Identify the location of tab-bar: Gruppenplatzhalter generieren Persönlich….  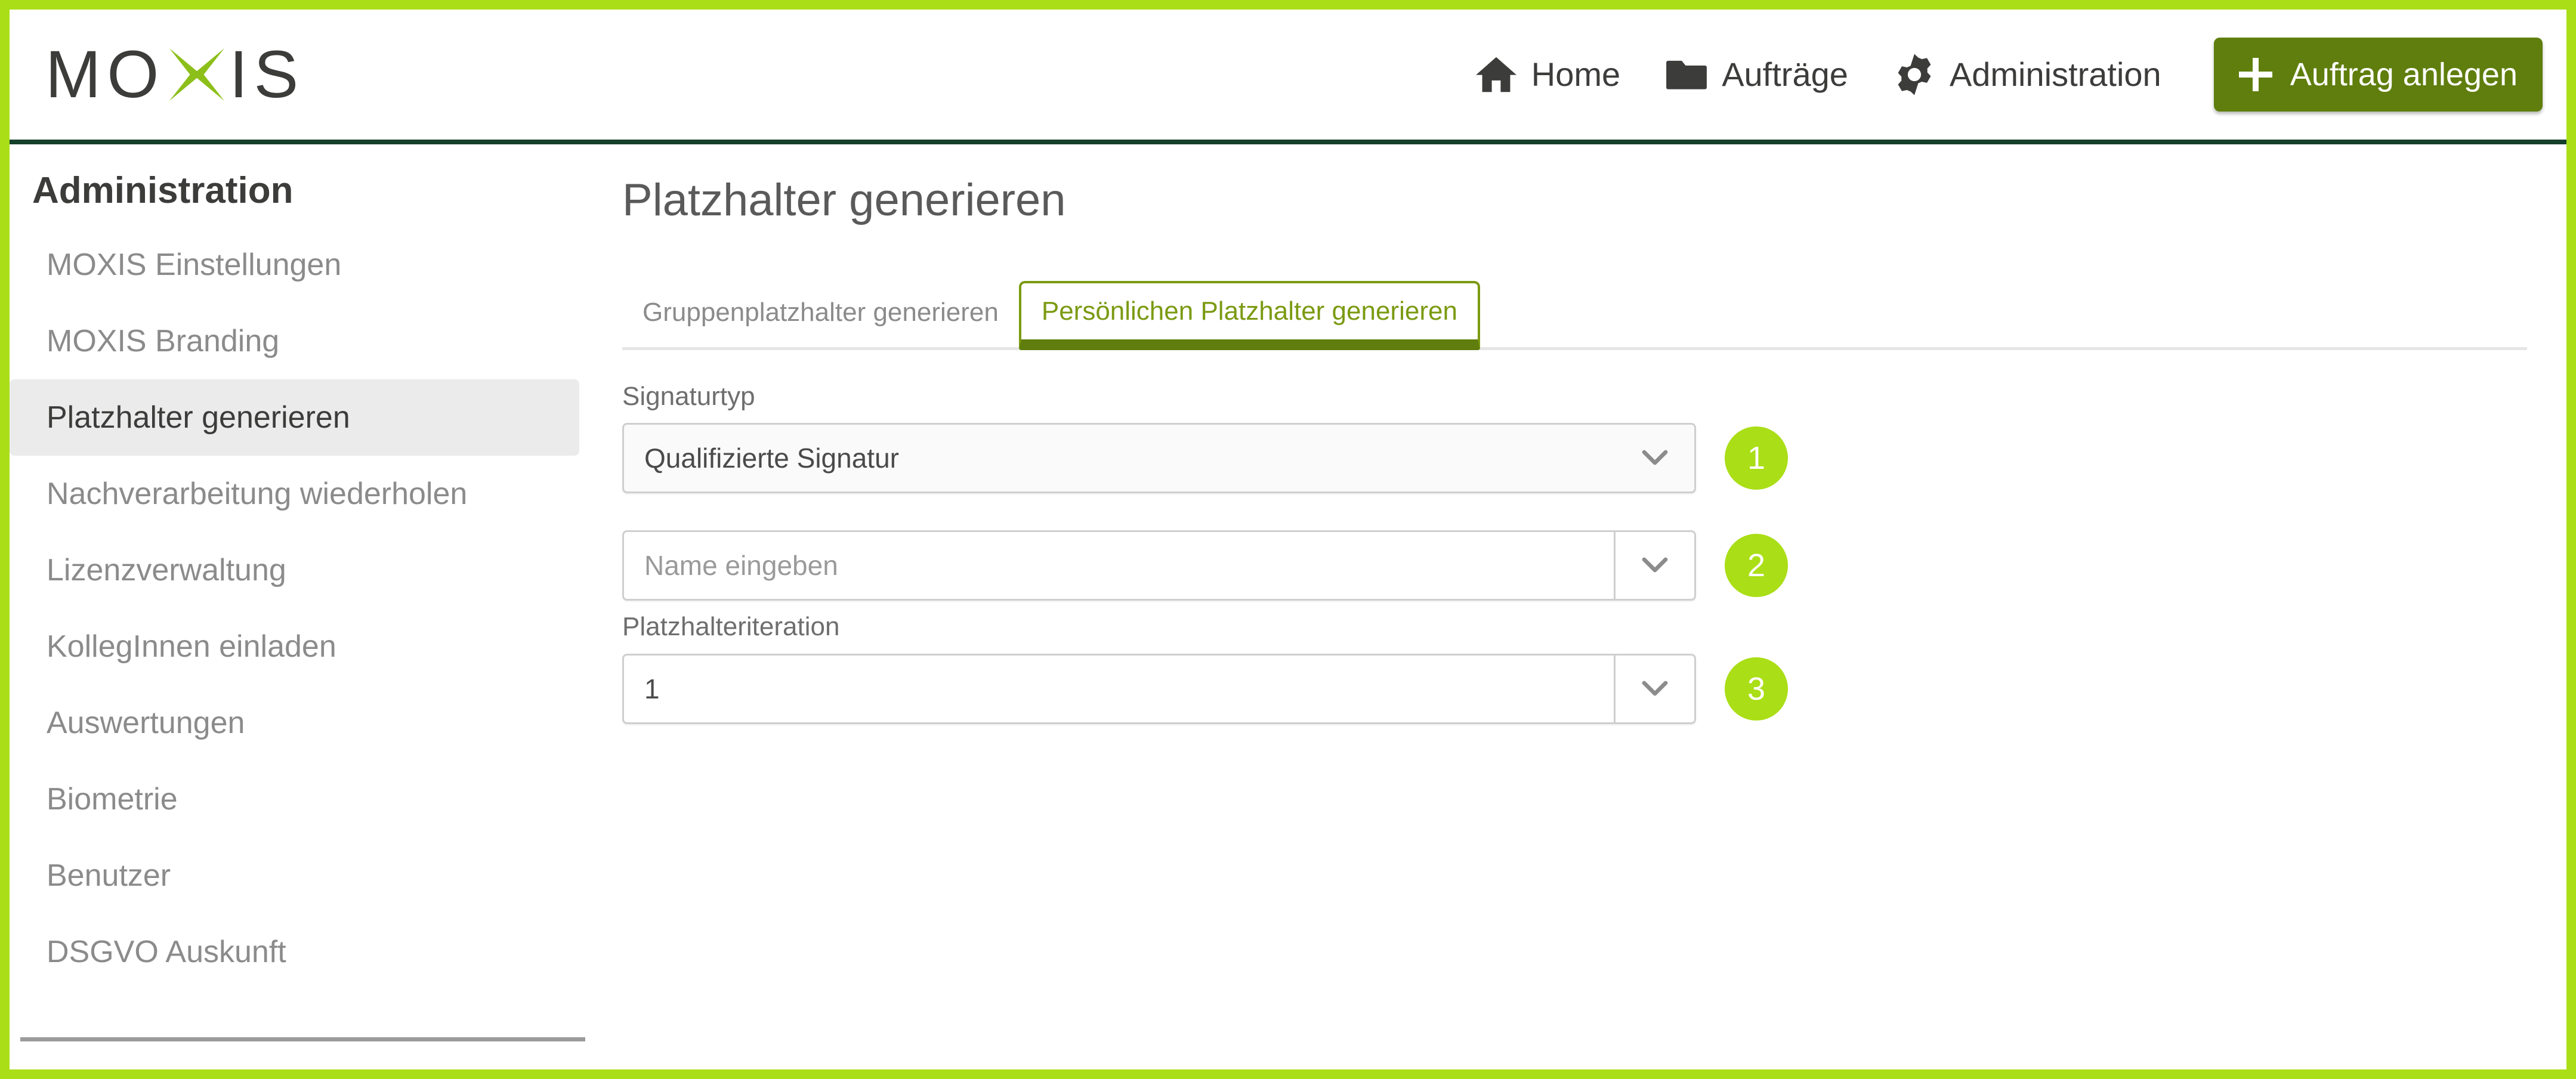
(1575, 314).